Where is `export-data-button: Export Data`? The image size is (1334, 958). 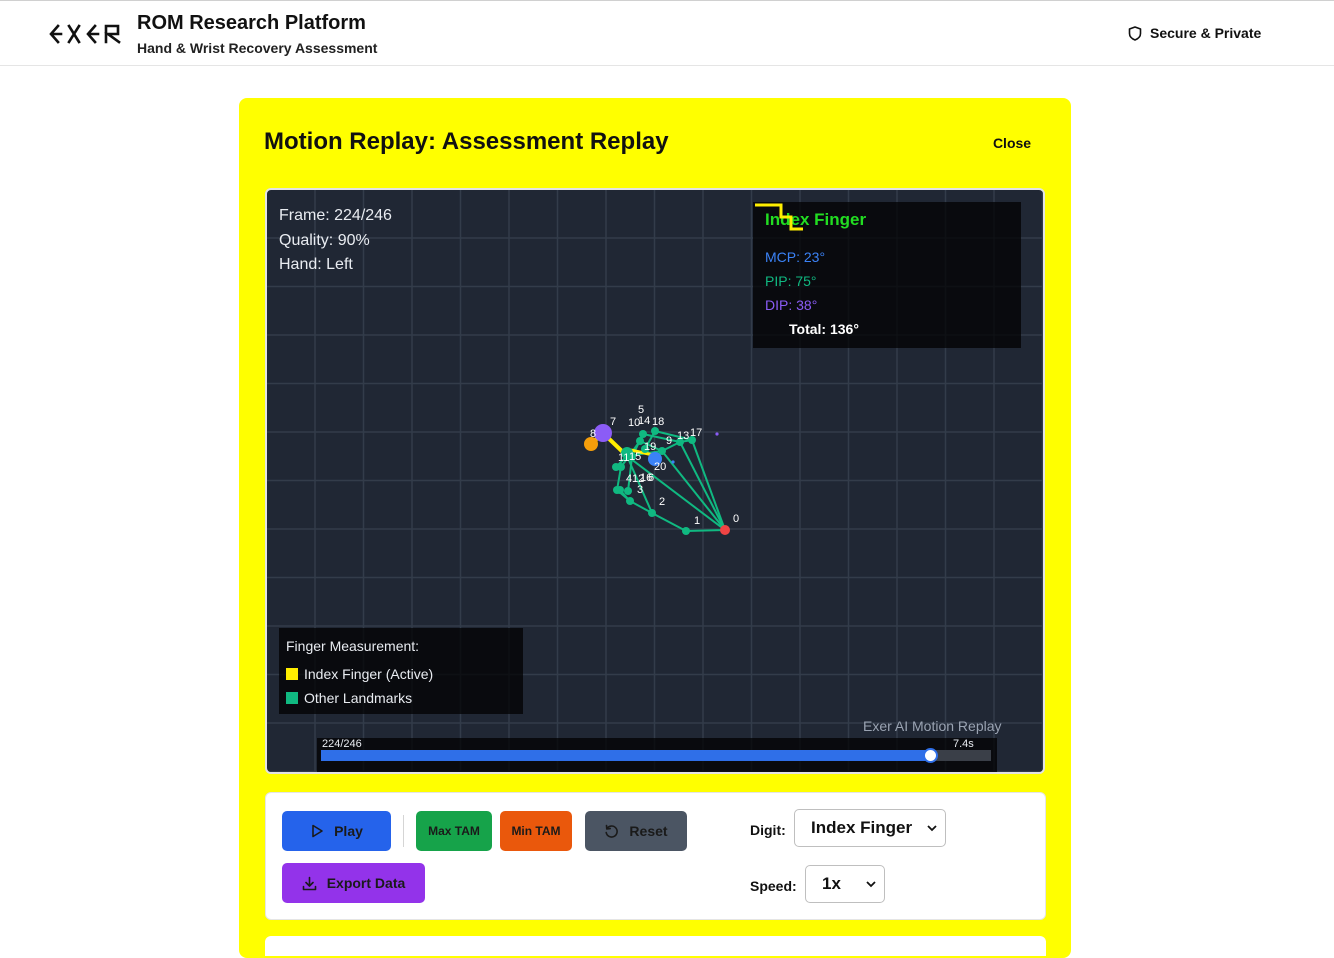 export-data-button: Export Data is located at coordinates (353, 883).